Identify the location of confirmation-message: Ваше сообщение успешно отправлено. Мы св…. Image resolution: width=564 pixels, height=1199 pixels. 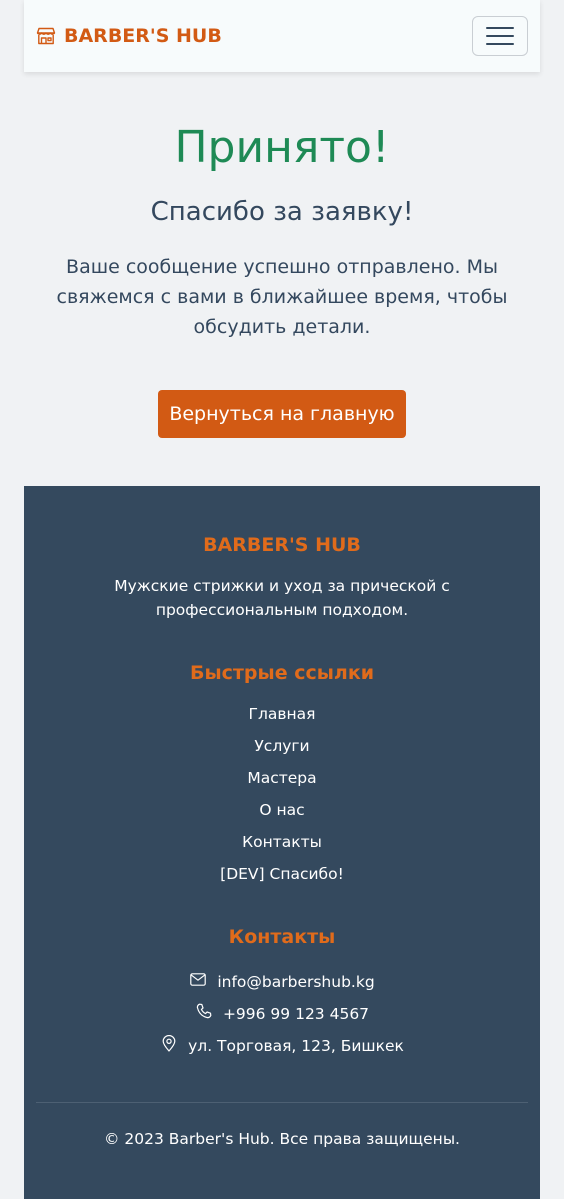
(282, 297).